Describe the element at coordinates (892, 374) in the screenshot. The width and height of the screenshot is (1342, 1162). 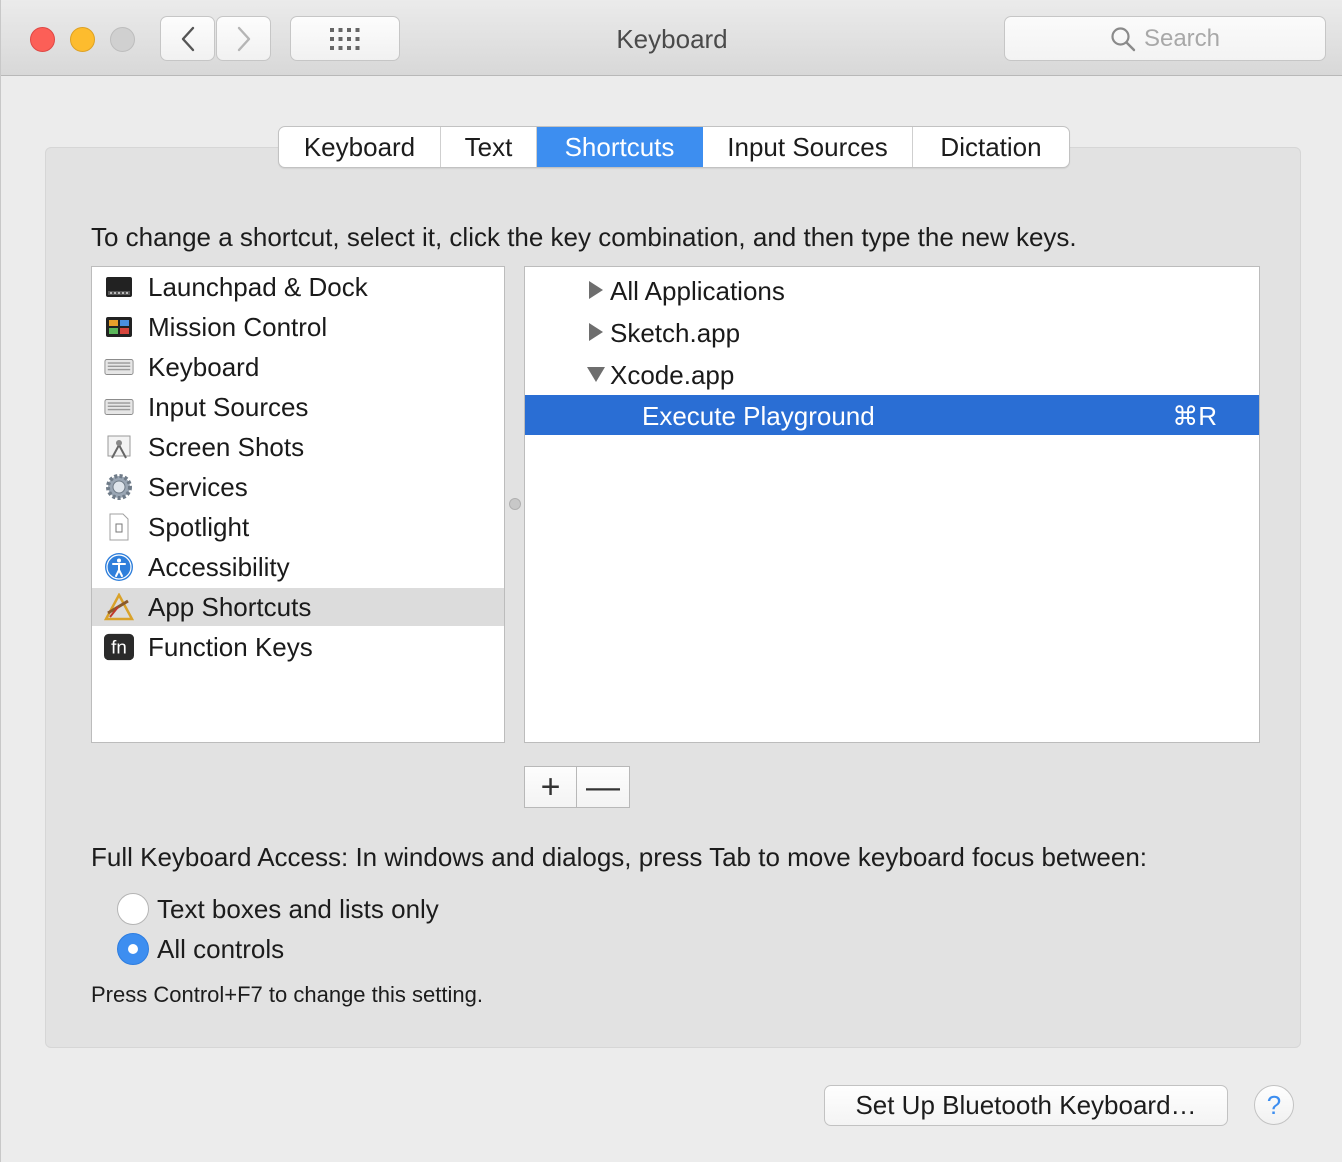
I see `shortcut-group-xcode: Xcode.app` at that location.